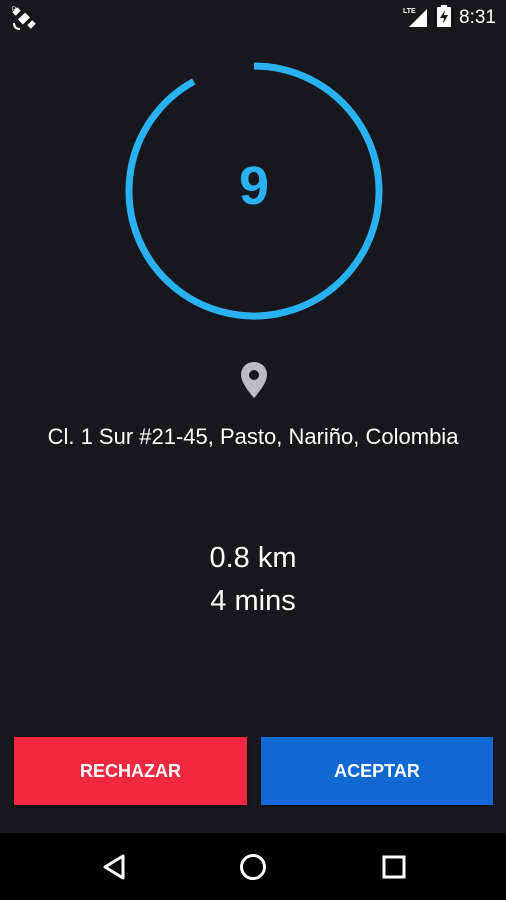  Describe the element at coordinates (477, 17) in the screenshot. I see `status-time: 8:31` at that location.